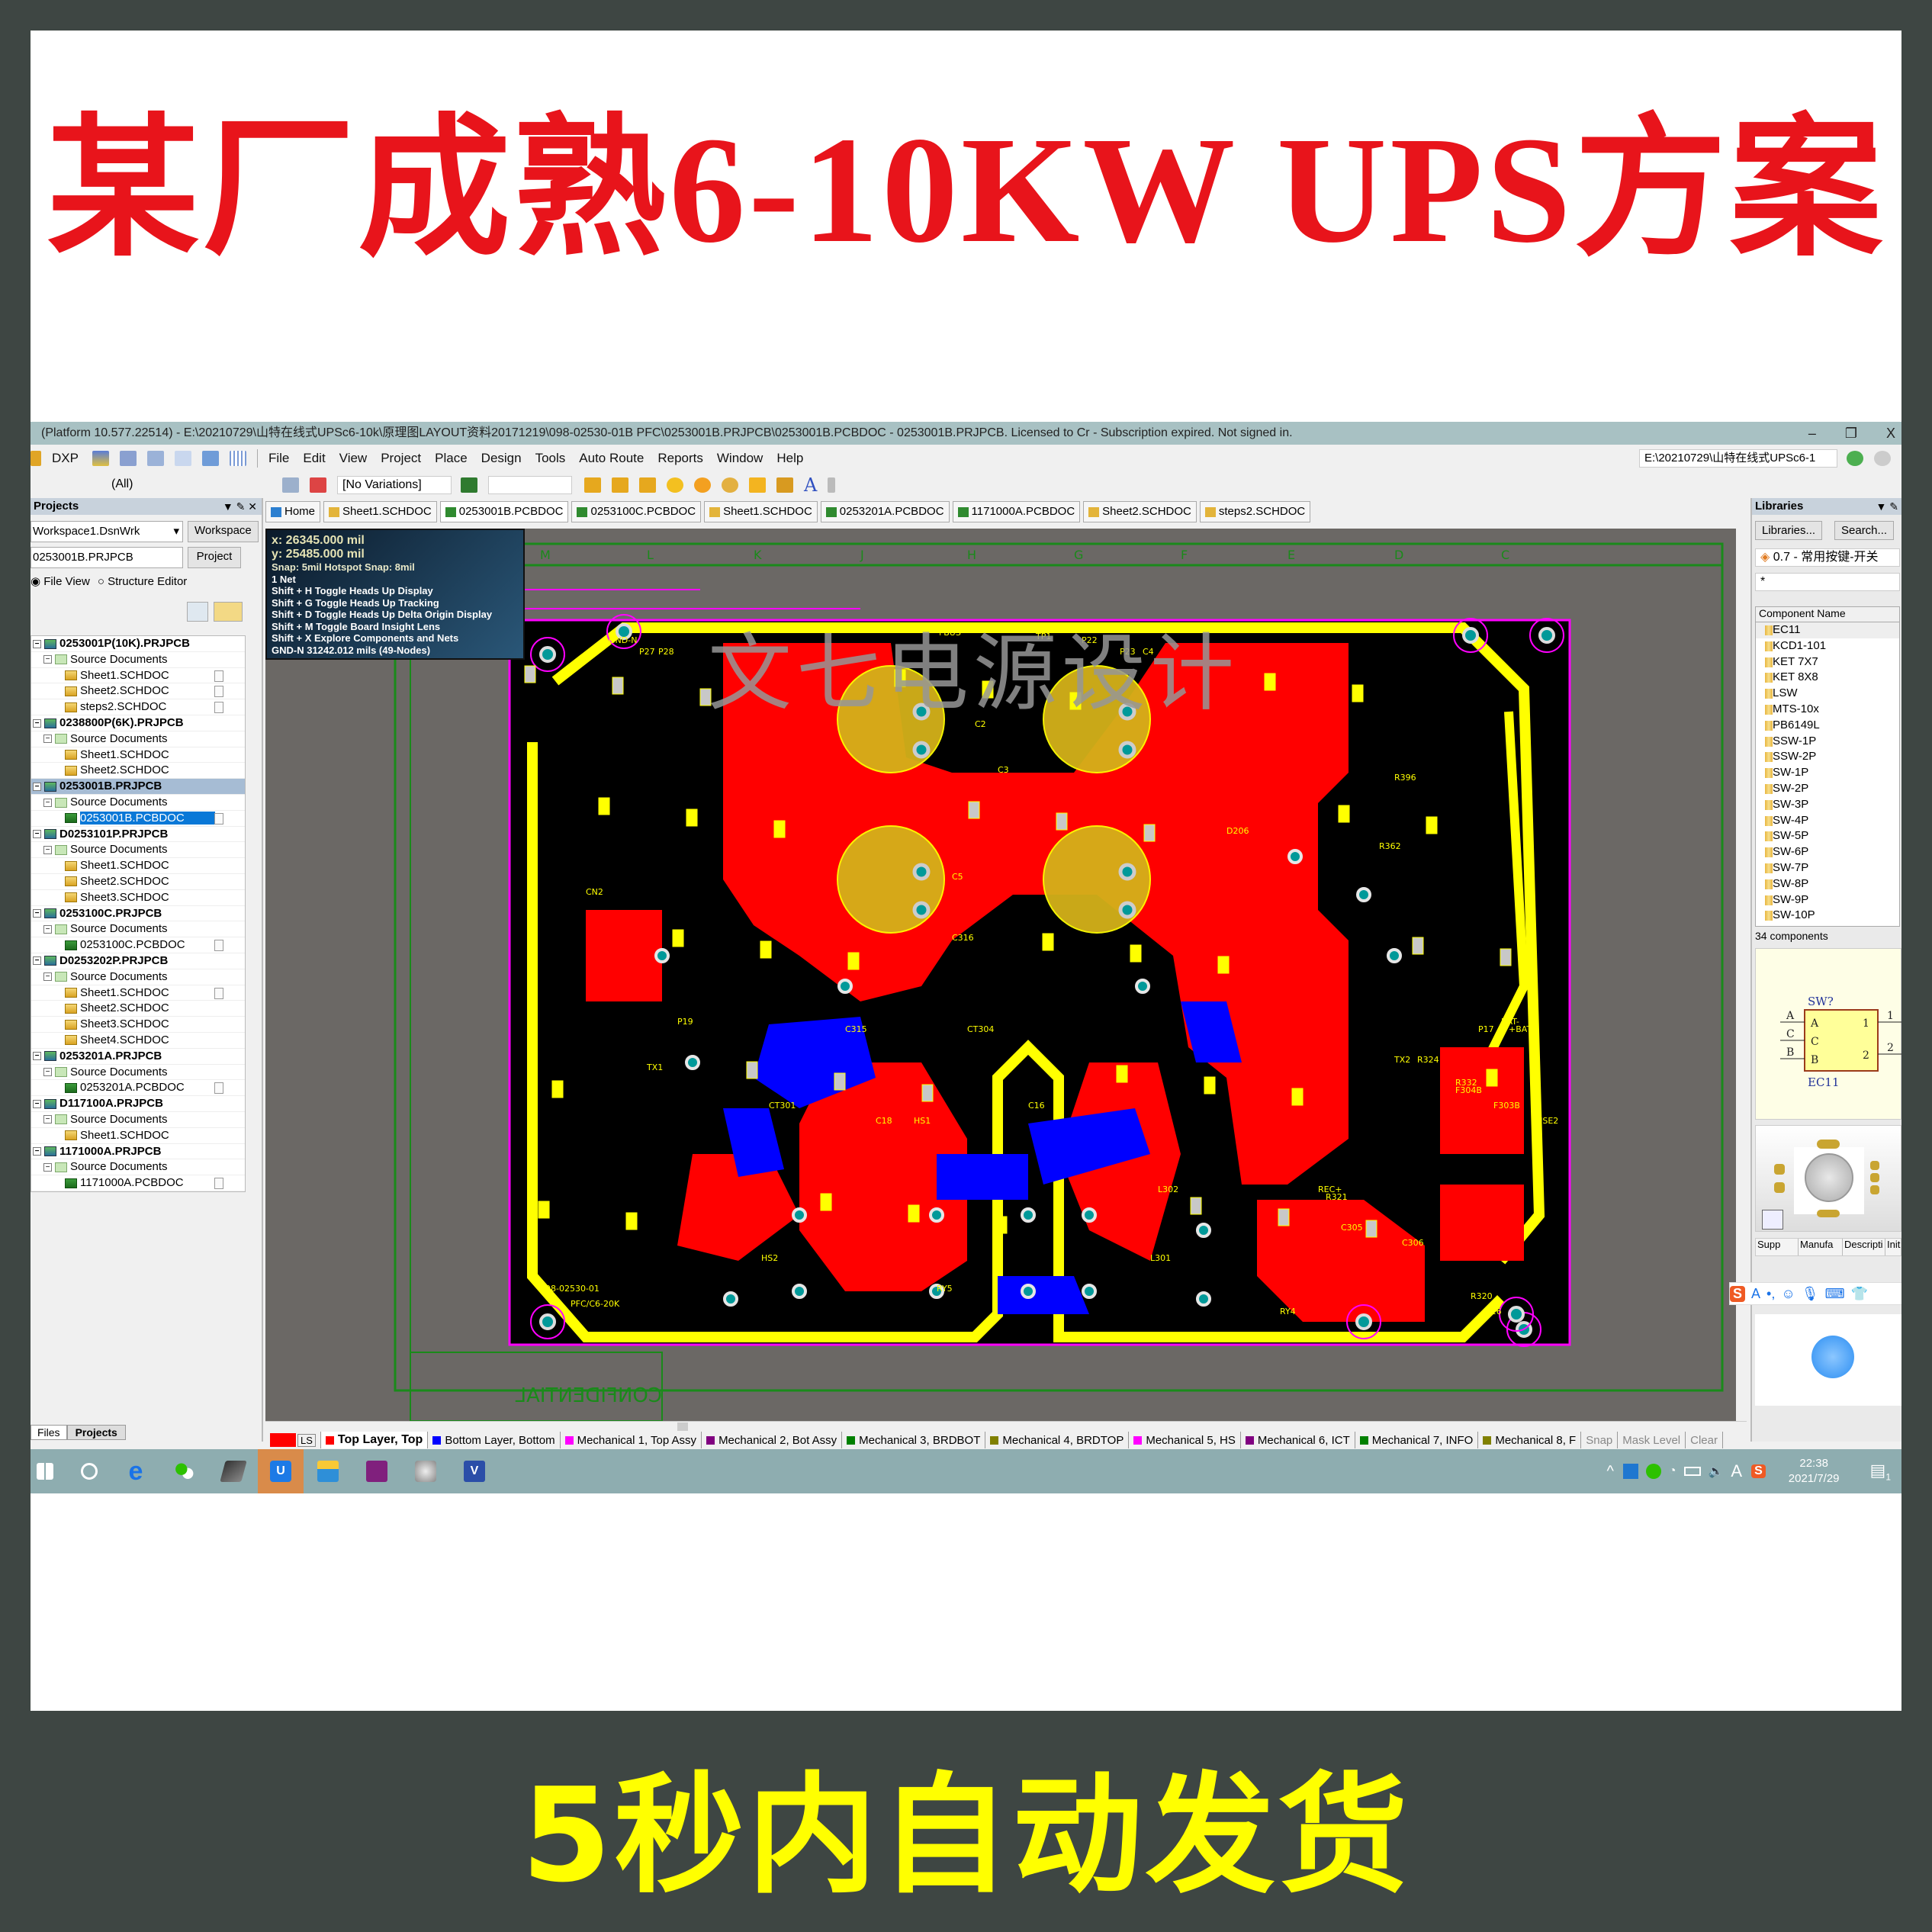  What do you see at coordinates (1827, 836) in the screenshot?
I see `component-row: SW-5P` at bounding box center [1827, 836].